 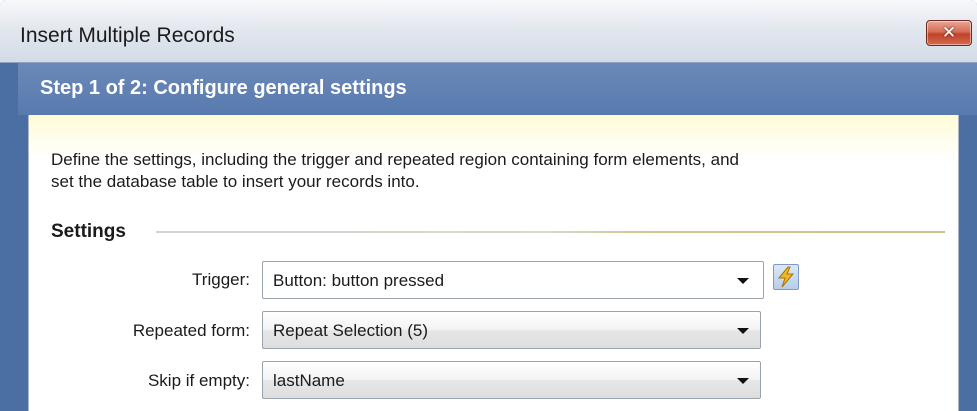 I want to click on skip-if-empty-value: lastName, so click(x=309, y=380).